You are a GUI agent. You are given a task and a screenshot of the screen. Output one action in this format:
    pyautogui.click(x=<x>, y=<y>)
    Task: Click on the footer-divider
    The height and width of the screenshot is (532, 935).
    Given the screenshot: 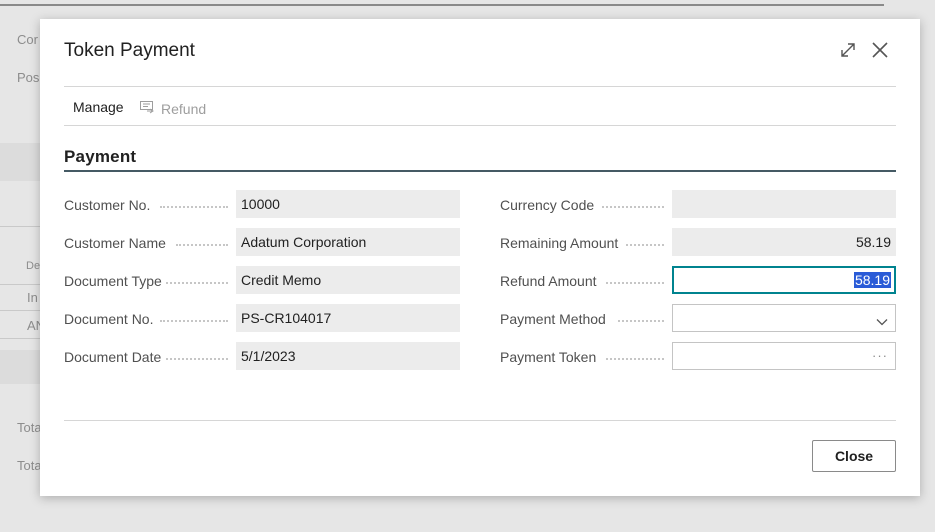 What is the action you would take?
    pyautogui.click(x=480, y=420)
    